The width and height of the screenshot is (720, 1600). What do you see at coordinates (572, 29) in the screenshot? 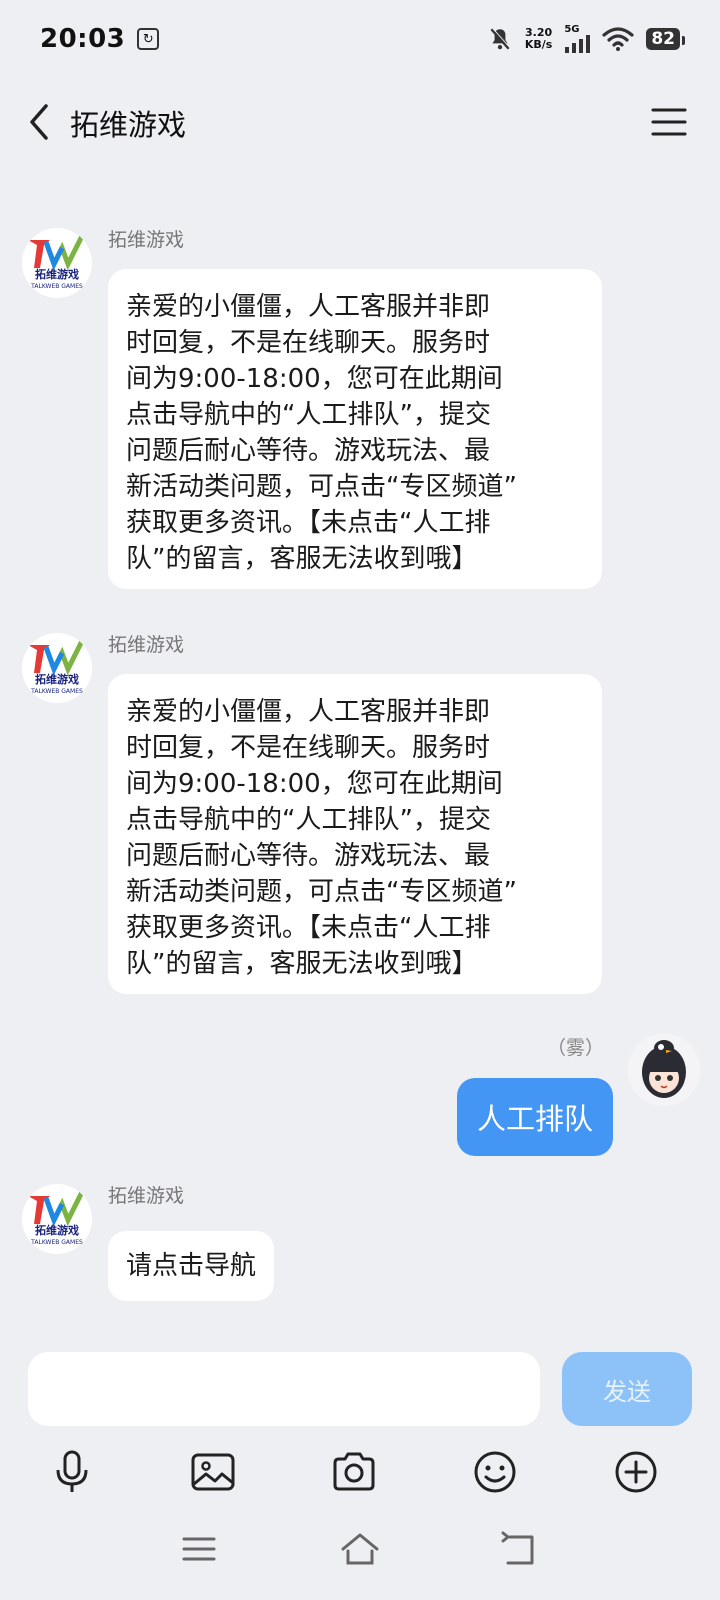
I see `network-type: 5G` at bounding box center [572, 29].